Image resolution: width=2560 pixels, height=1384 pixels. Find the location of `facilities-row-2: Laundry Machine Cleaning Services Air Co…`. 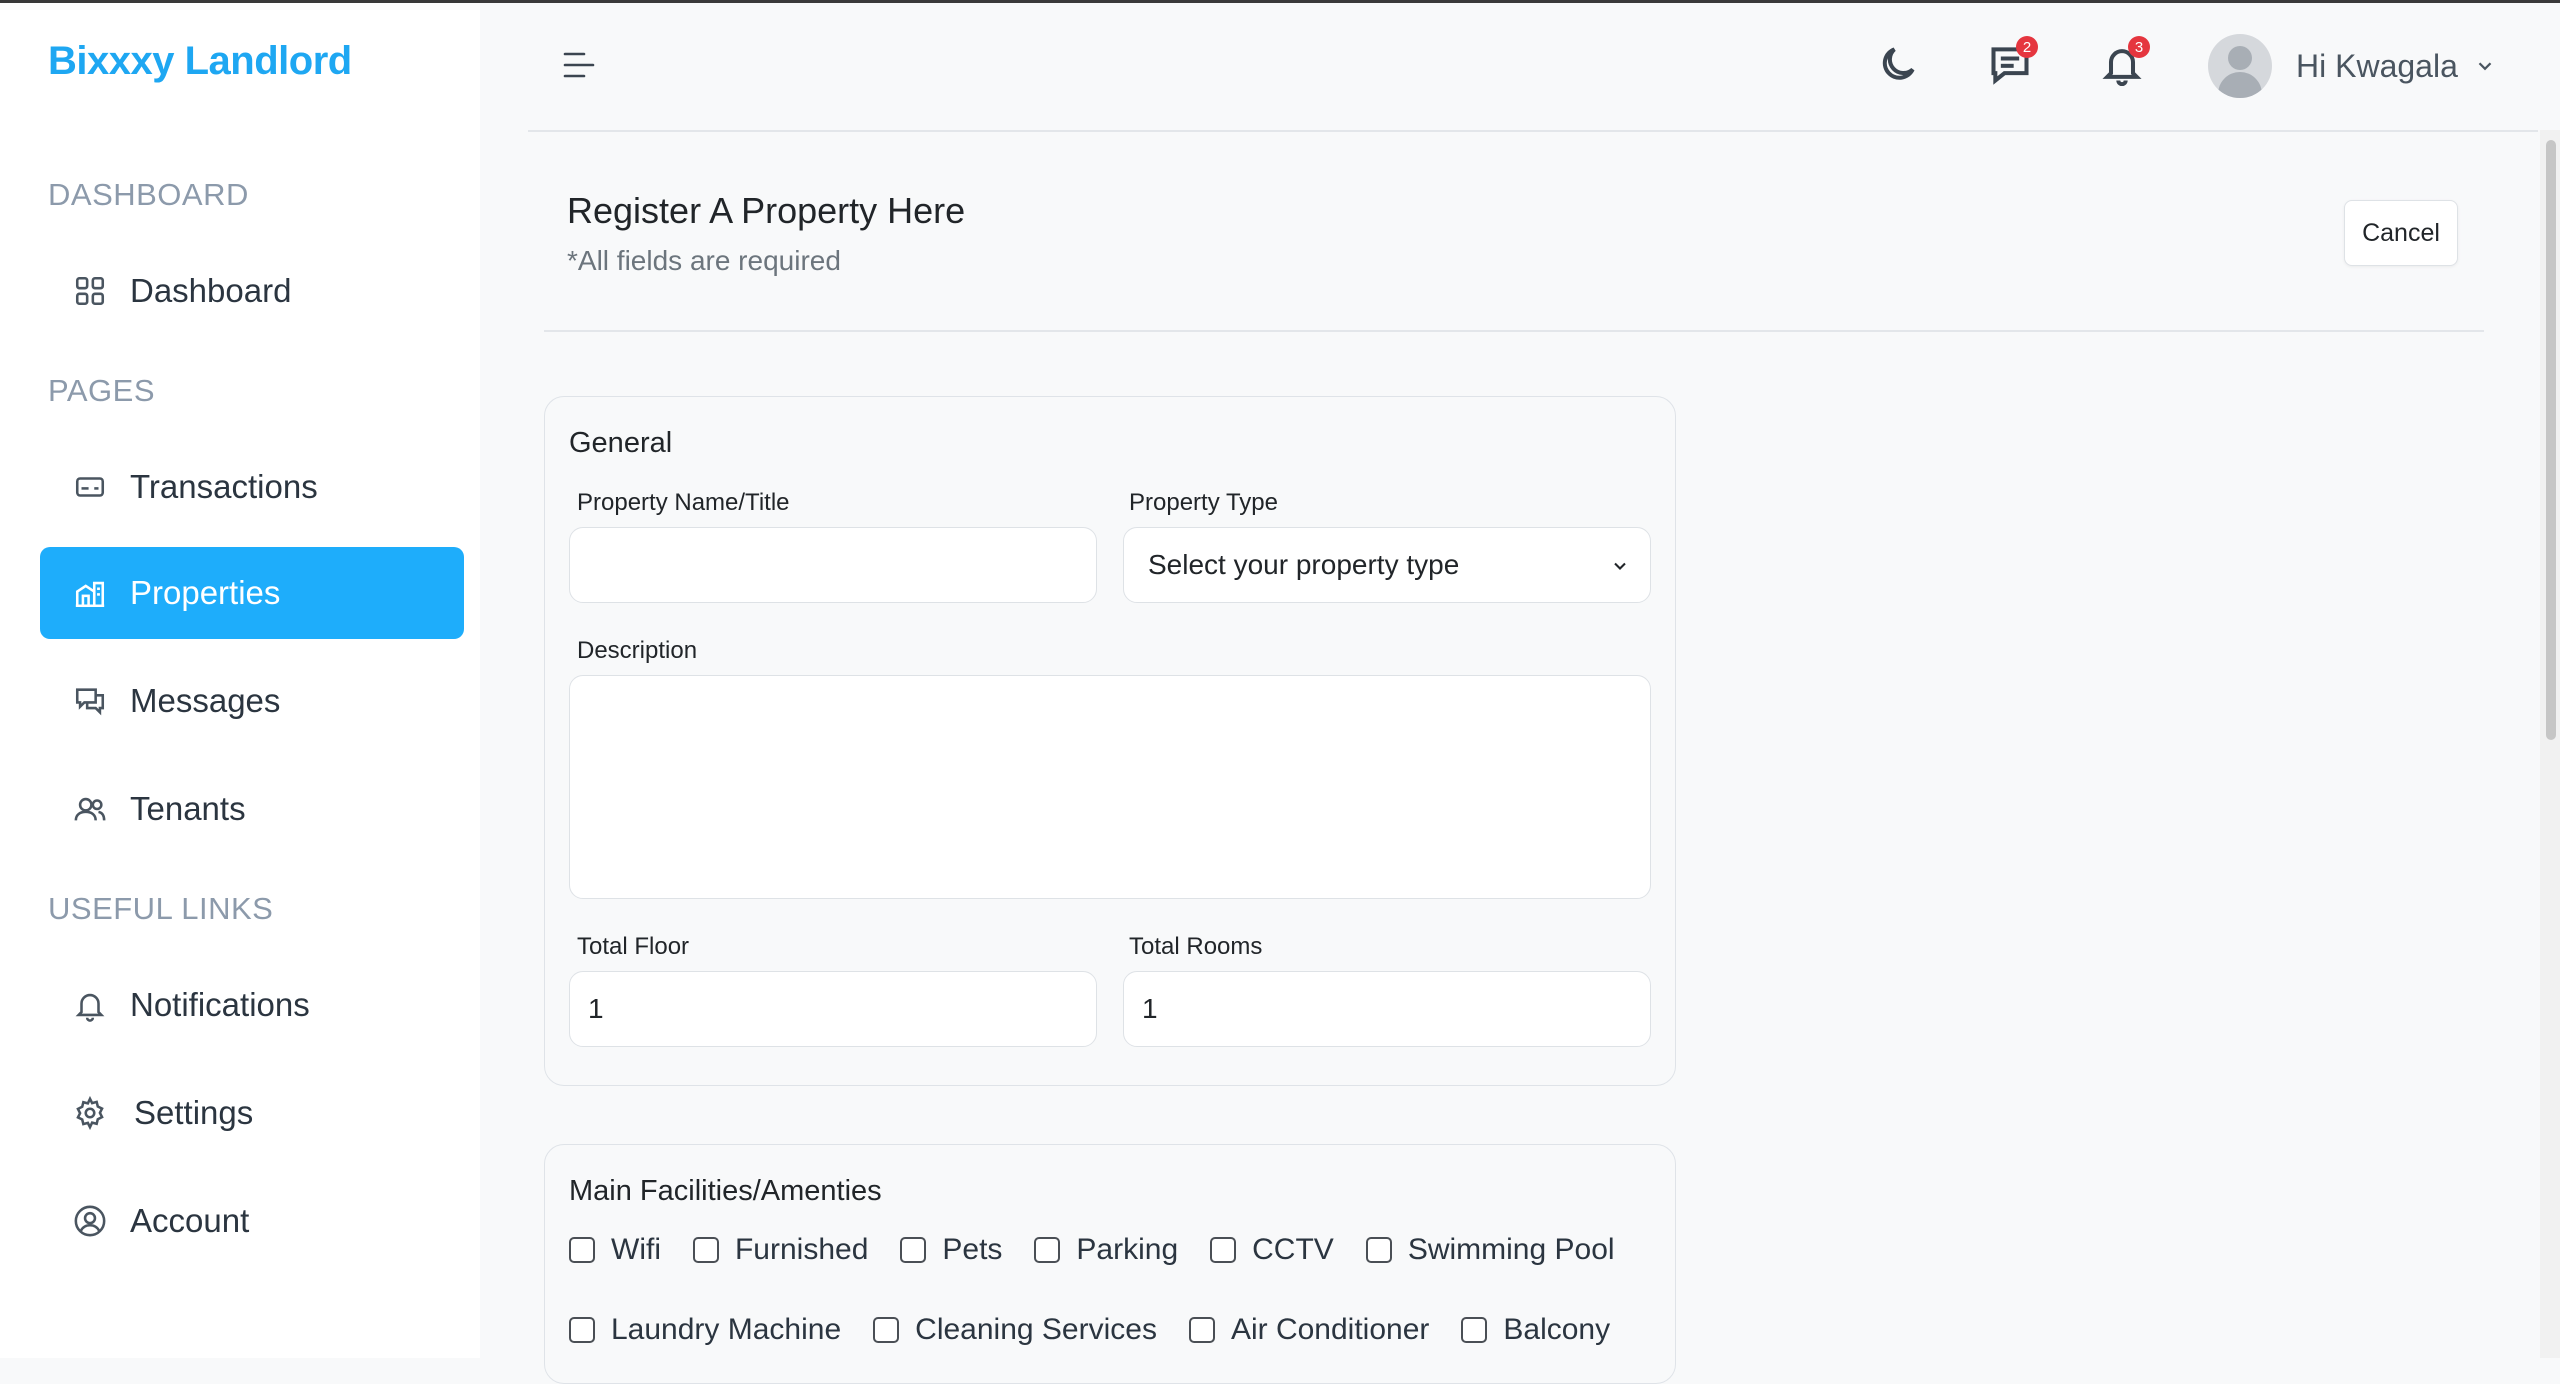

facilities-row-2: Laundry Machine Cleaning Services Air Co… is located at coordinates (1105, 1330).